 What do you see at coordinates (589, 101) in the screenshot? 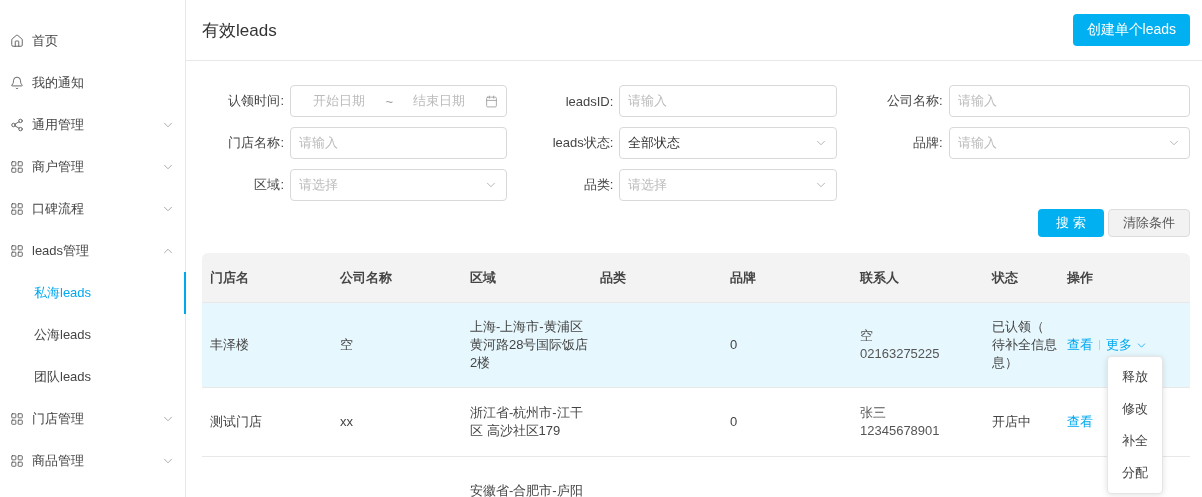
I see `field-label: leadsID:` at bounding box center [589, 101].